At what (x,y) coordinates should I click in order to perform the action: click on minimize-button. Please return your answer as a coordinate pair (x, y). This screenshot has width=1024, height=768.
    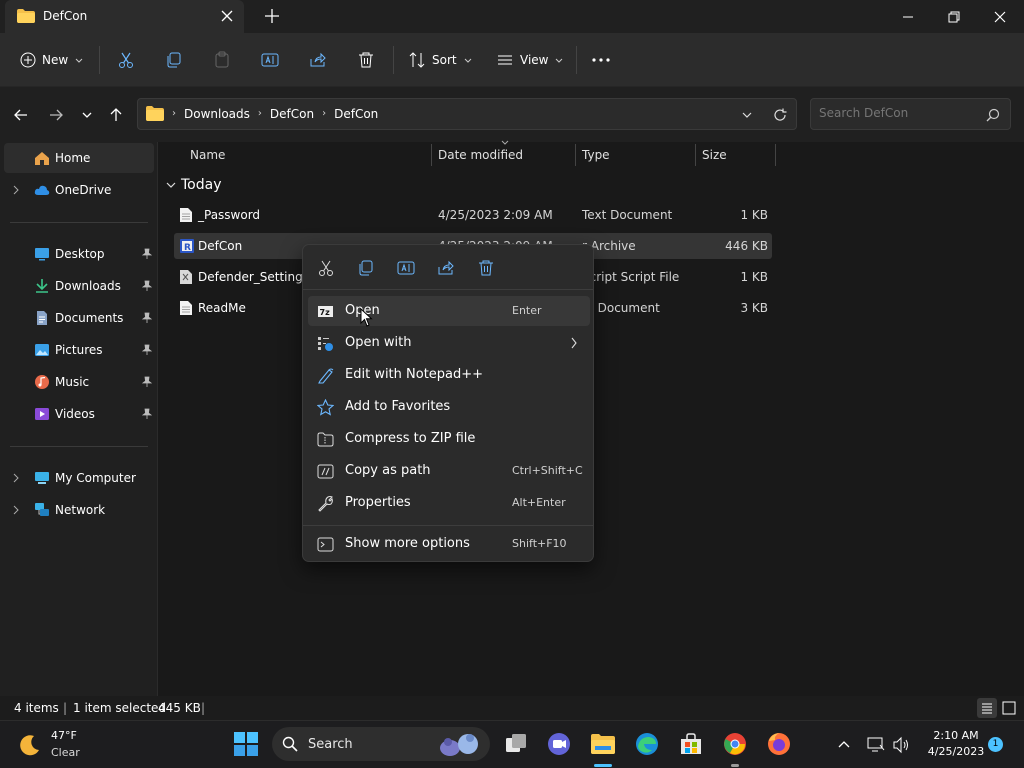
    Looking at the image, I should click on (908, 16).